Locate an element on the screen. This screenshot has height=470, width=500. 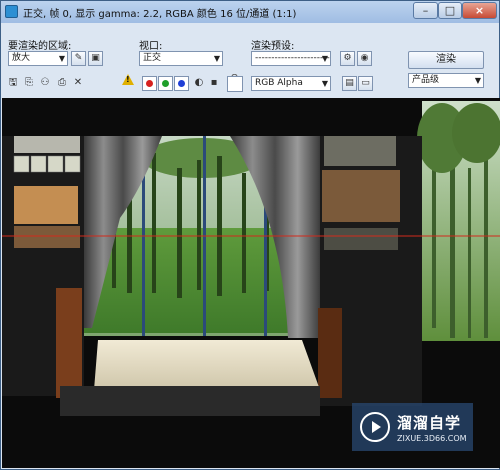
maximize-button: □ is located at coordinates (450, 10).